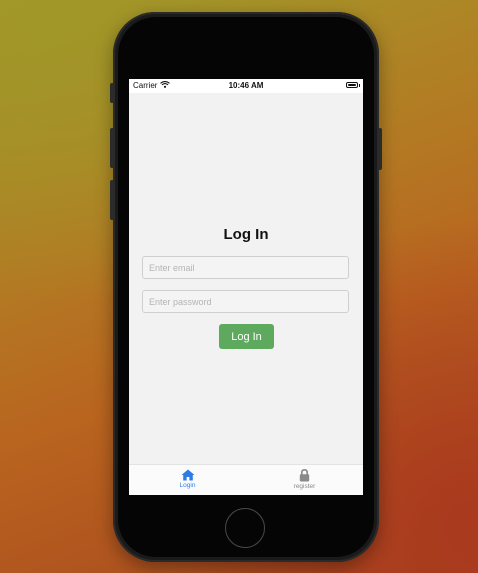  I want to click on password-field, so click(245, 301).